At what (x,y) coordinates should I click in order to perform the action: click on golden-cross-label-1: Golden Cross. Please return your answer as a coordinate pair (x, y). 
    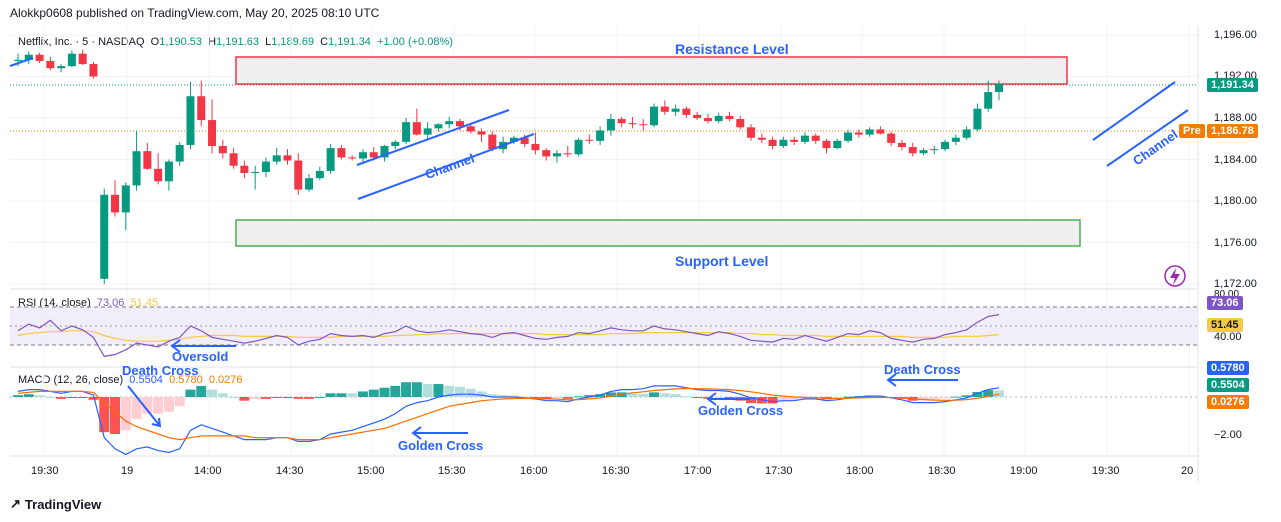
    Looking at the image, I should click on (441, 445).